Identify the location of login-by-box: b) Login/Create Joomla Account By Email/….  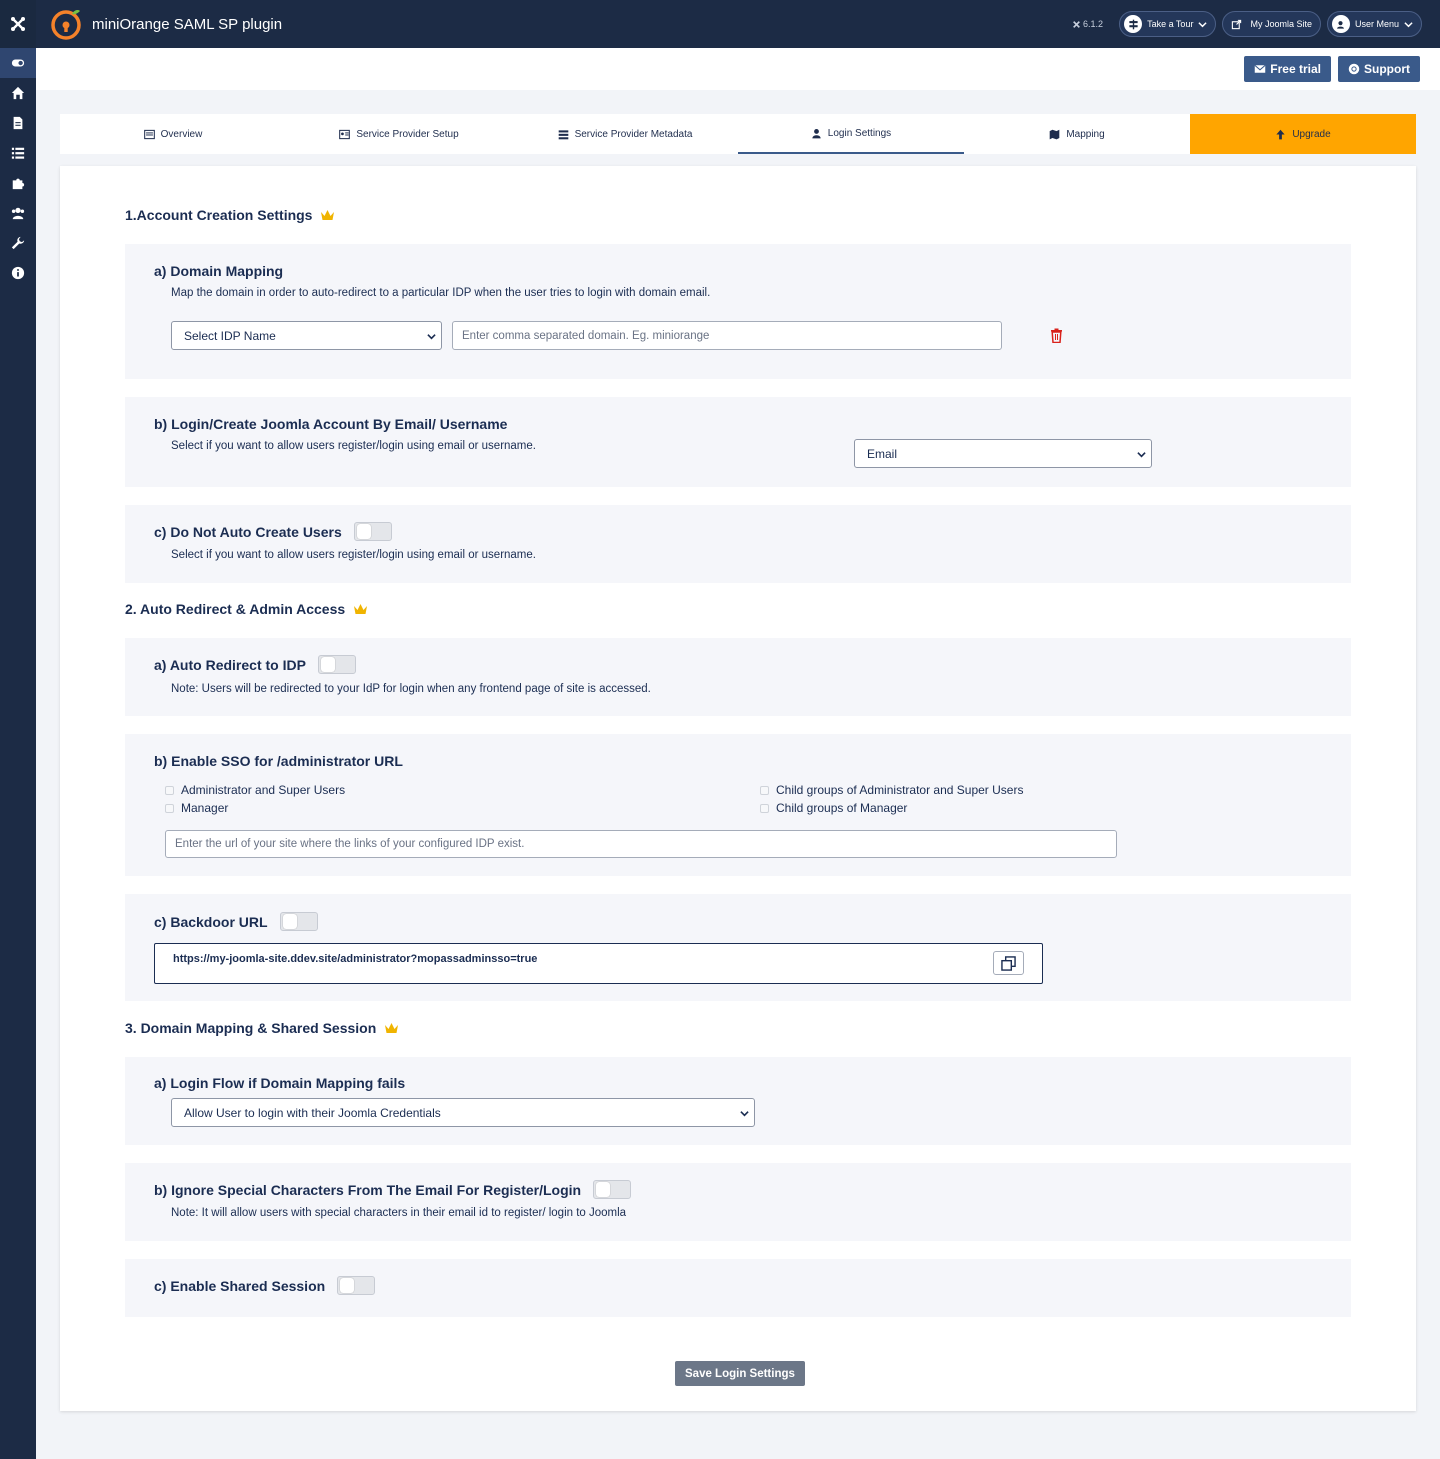
(738, 442).